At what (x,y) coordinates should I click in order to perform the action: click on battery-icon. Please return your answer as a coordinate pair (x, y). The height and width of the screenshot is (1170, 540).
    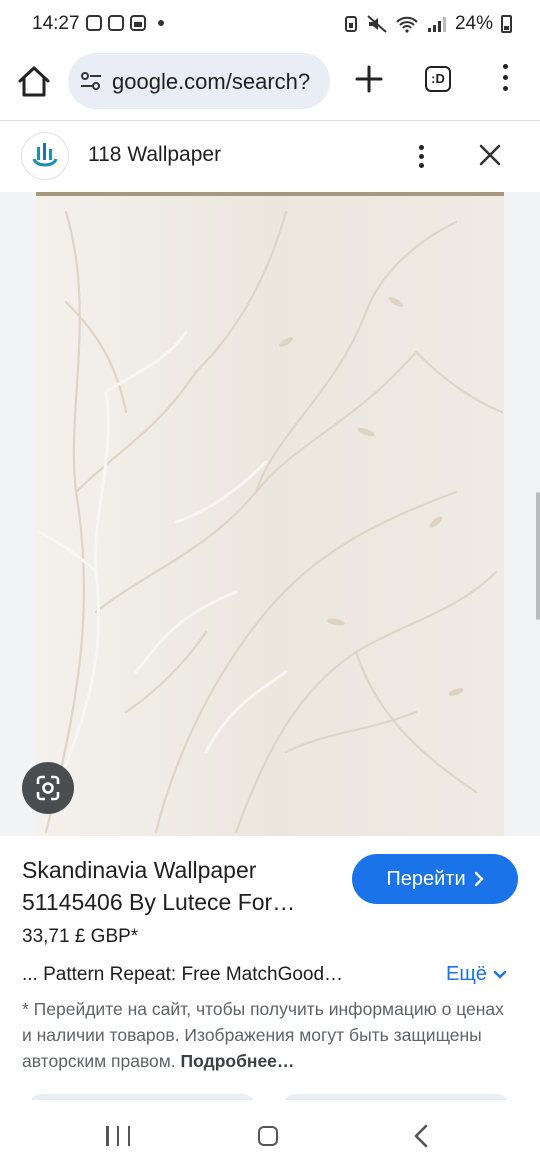
    Looking at the image, I should click on (506, 24).